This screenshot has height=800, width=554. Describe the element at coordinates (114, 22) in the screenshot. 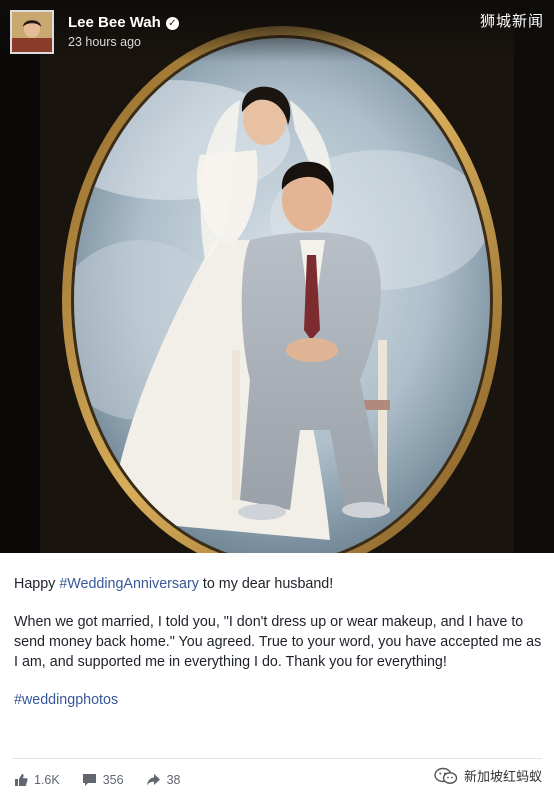

I see `author-name: Lee Bee Wah` at that location.